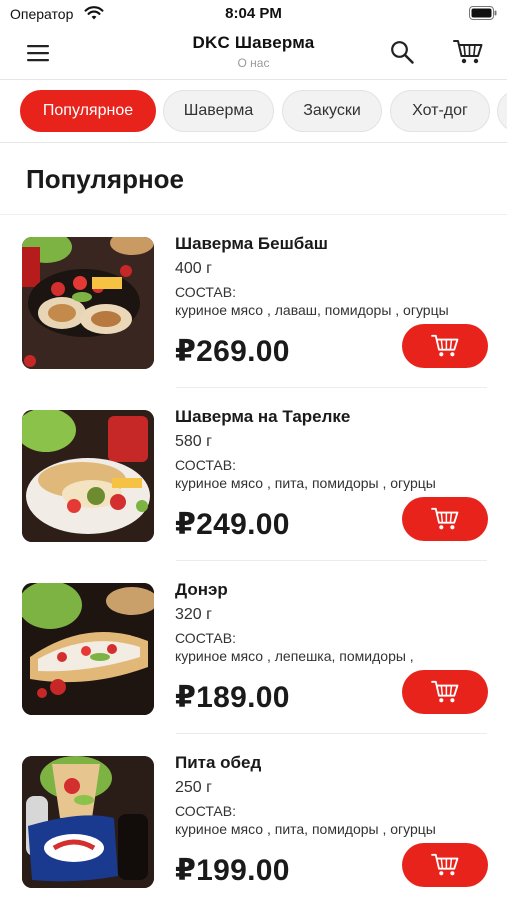 This screenshot has height=900, width=507. I want to click on status-time: 8:04 PM, so click(253, 13).